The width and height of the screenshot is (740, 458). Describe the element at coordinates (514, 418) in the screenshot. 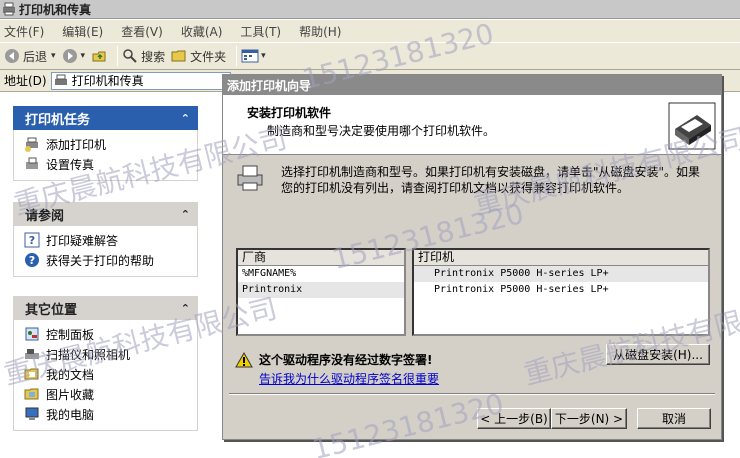

I see `back-button: < 上一步(B)` at that location.